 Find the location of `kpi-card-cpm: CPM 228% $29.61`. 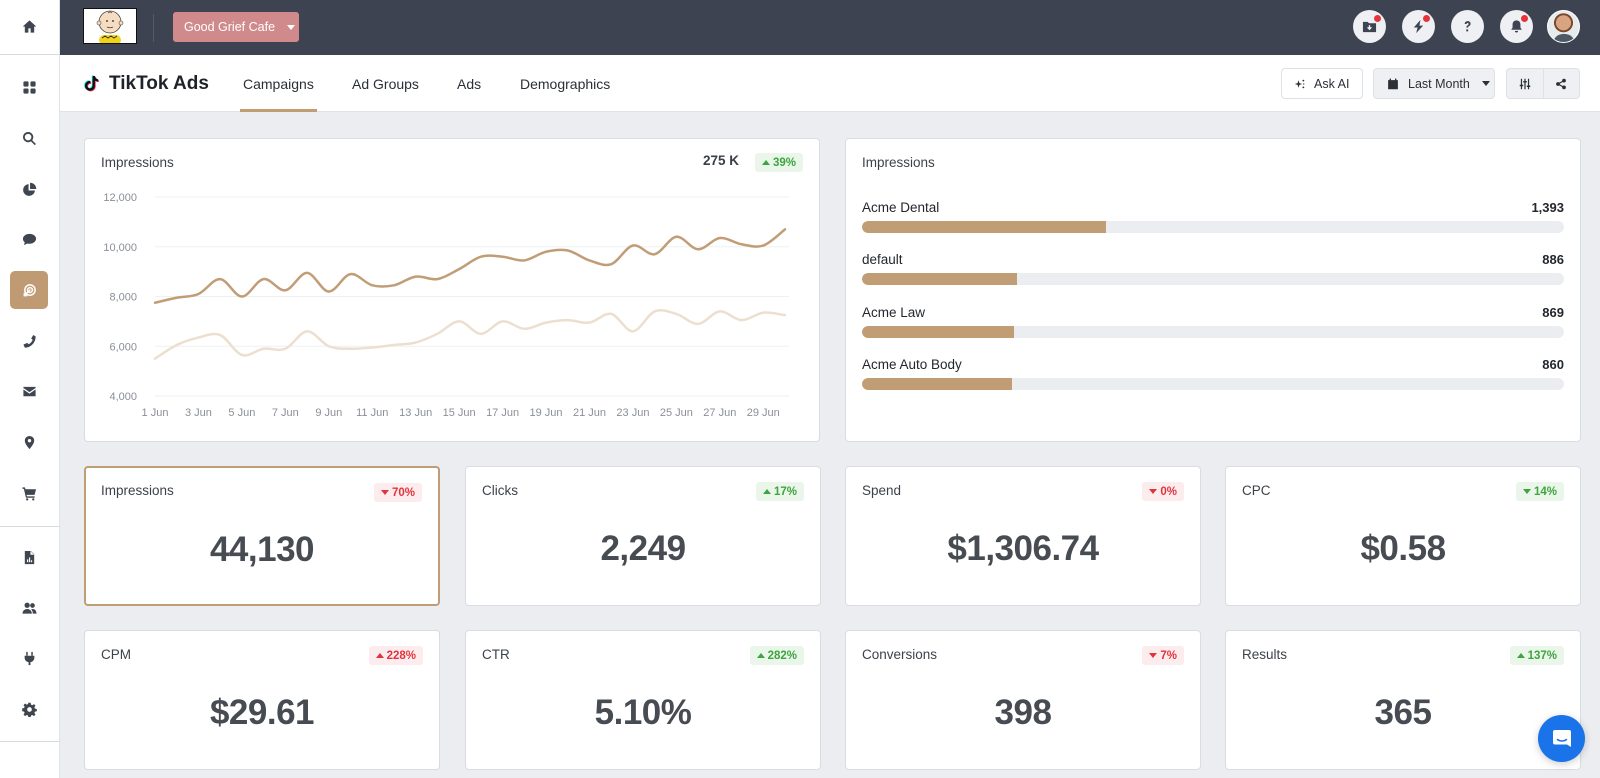

kpi-card-cpm: CPM 228% $29.61 is located at coordinates (262, 700).